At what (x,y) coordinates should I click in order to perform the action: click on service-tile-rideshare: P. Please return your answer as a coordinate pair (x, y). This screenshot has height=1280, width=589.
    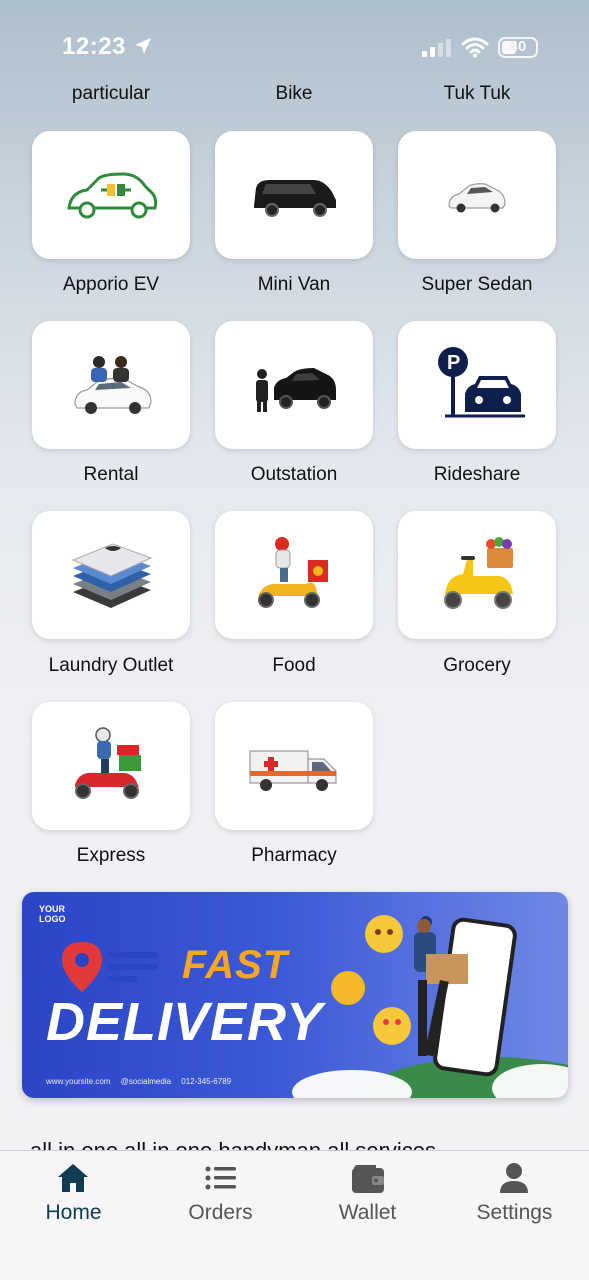
    Looking at the image, I should click on (477, 385).